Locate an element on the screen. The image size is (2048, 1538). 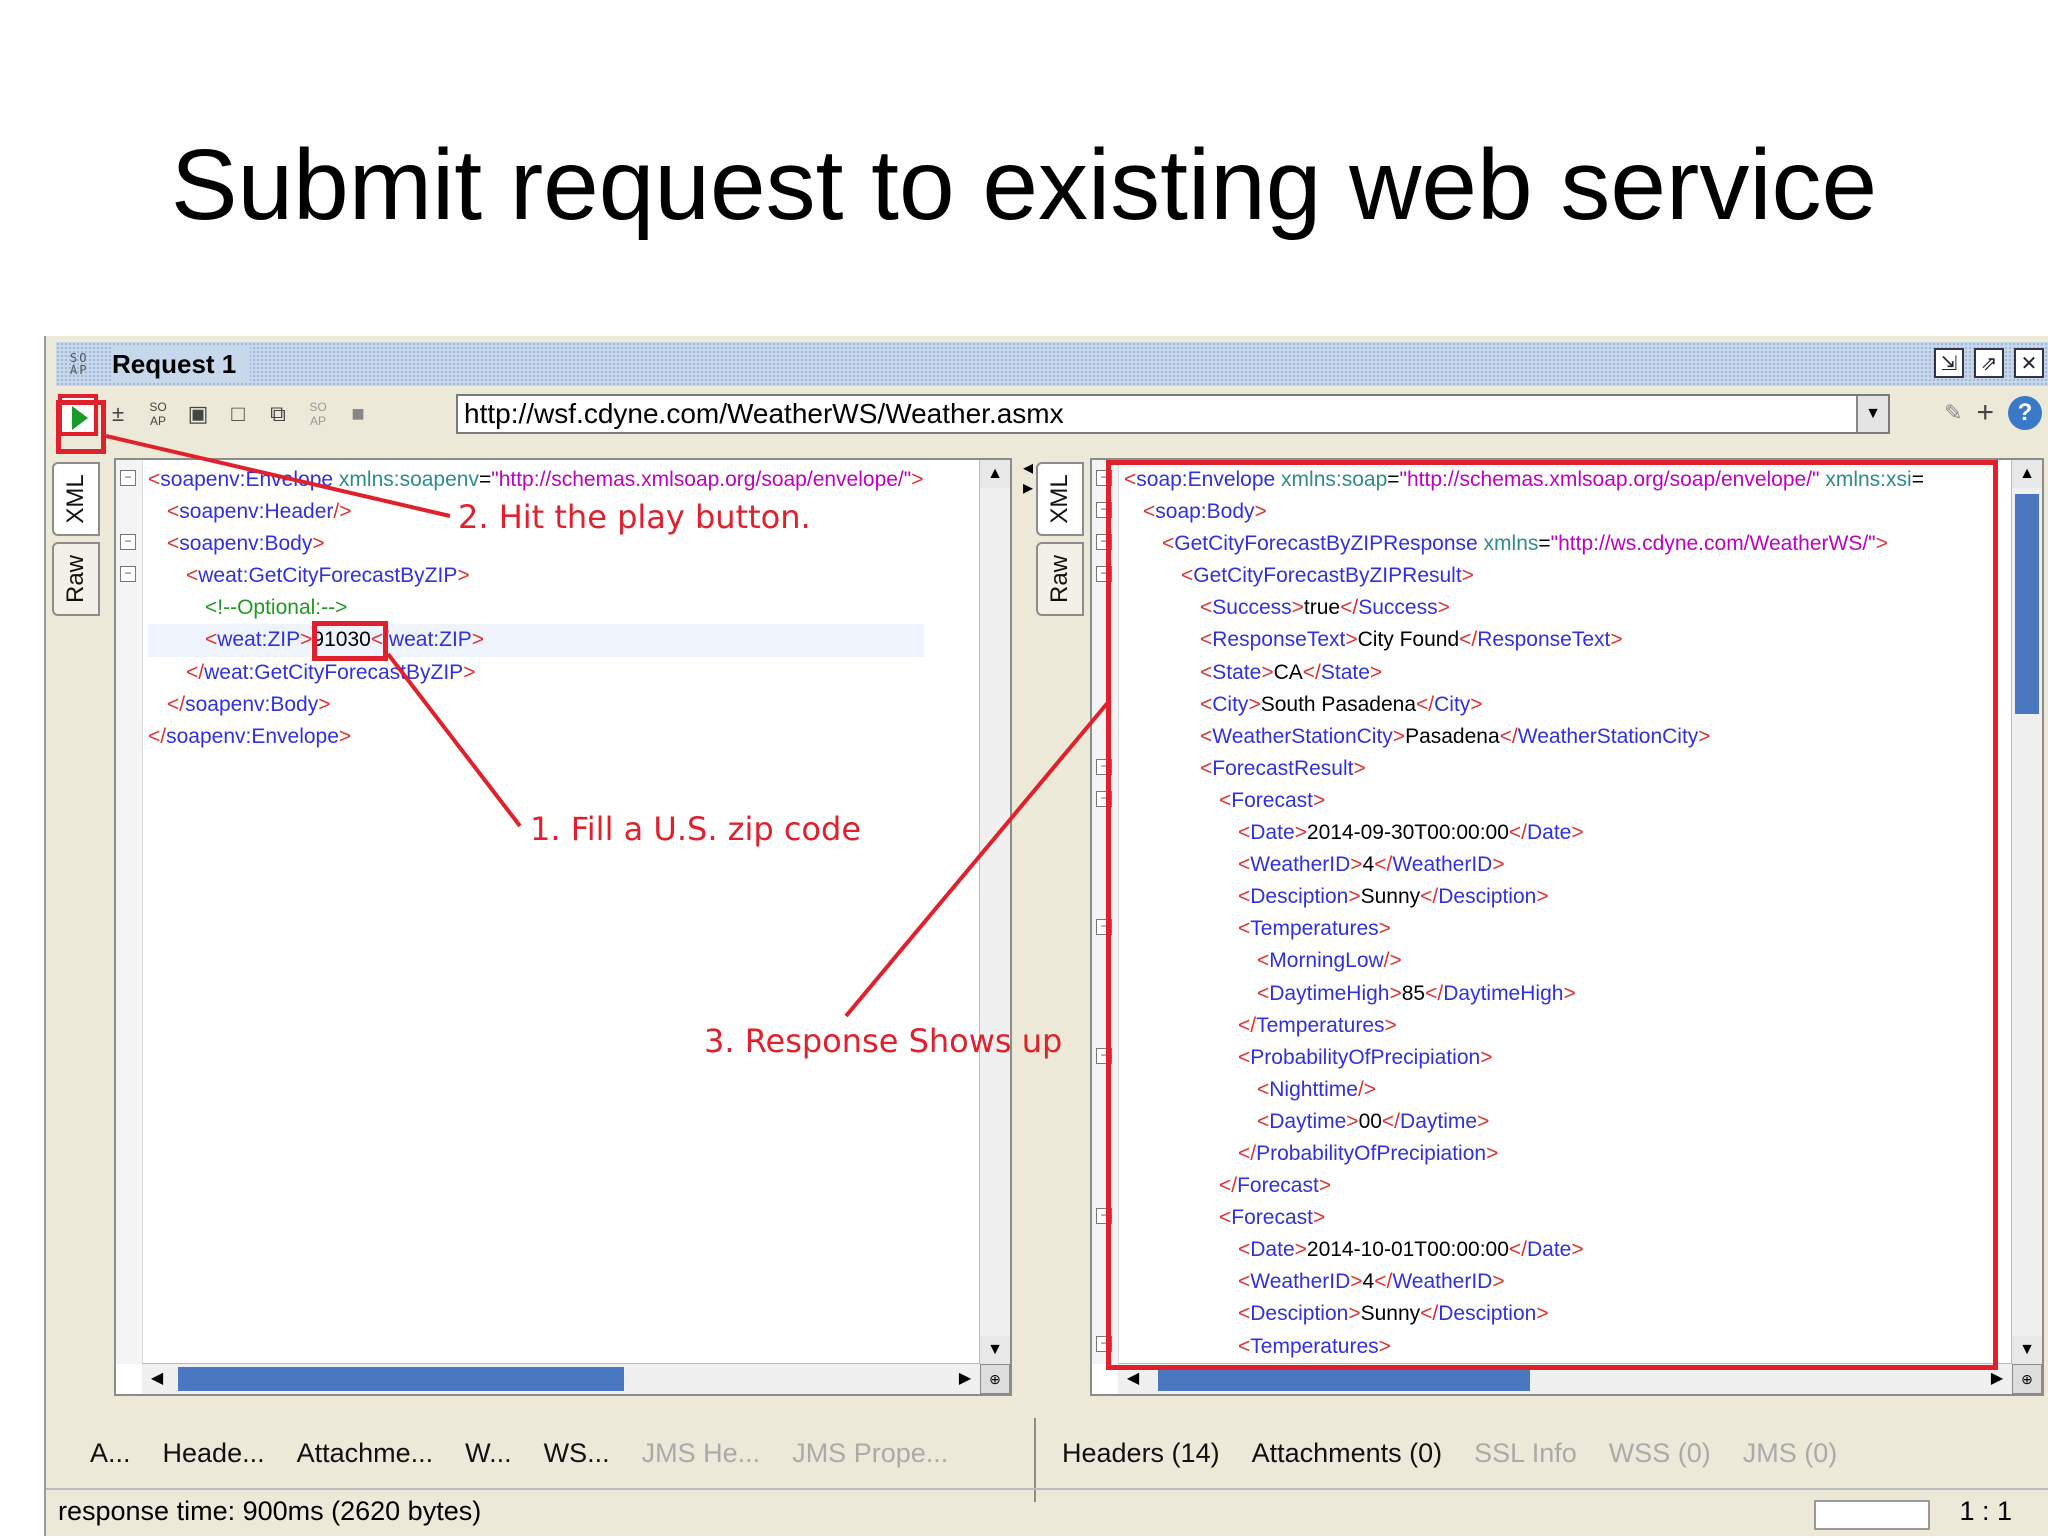
response-hscrollbar: ◀ ▶ is located at coordinates (1565, 1378).